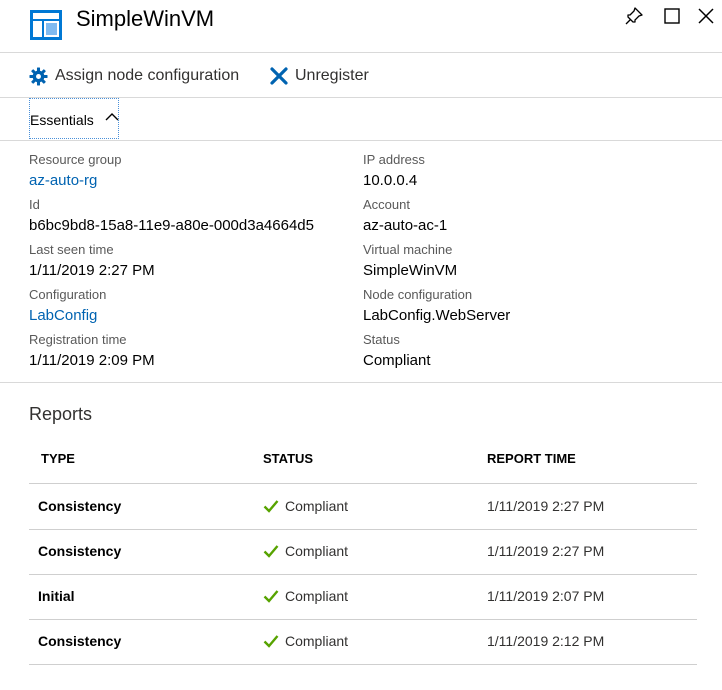 The image size is (722, 690). I want to click on resource-group-link: az-auto-rg, so click(75, 181).